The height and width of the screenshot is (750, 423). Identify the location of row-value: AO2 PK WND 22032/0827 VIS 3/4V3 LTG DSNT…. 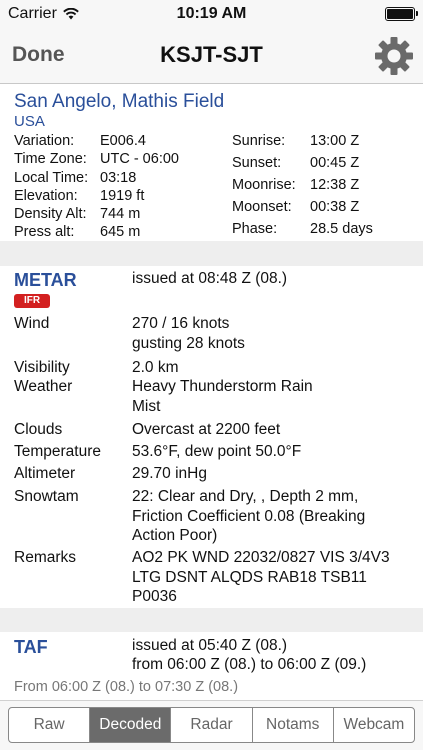
(261, 577).